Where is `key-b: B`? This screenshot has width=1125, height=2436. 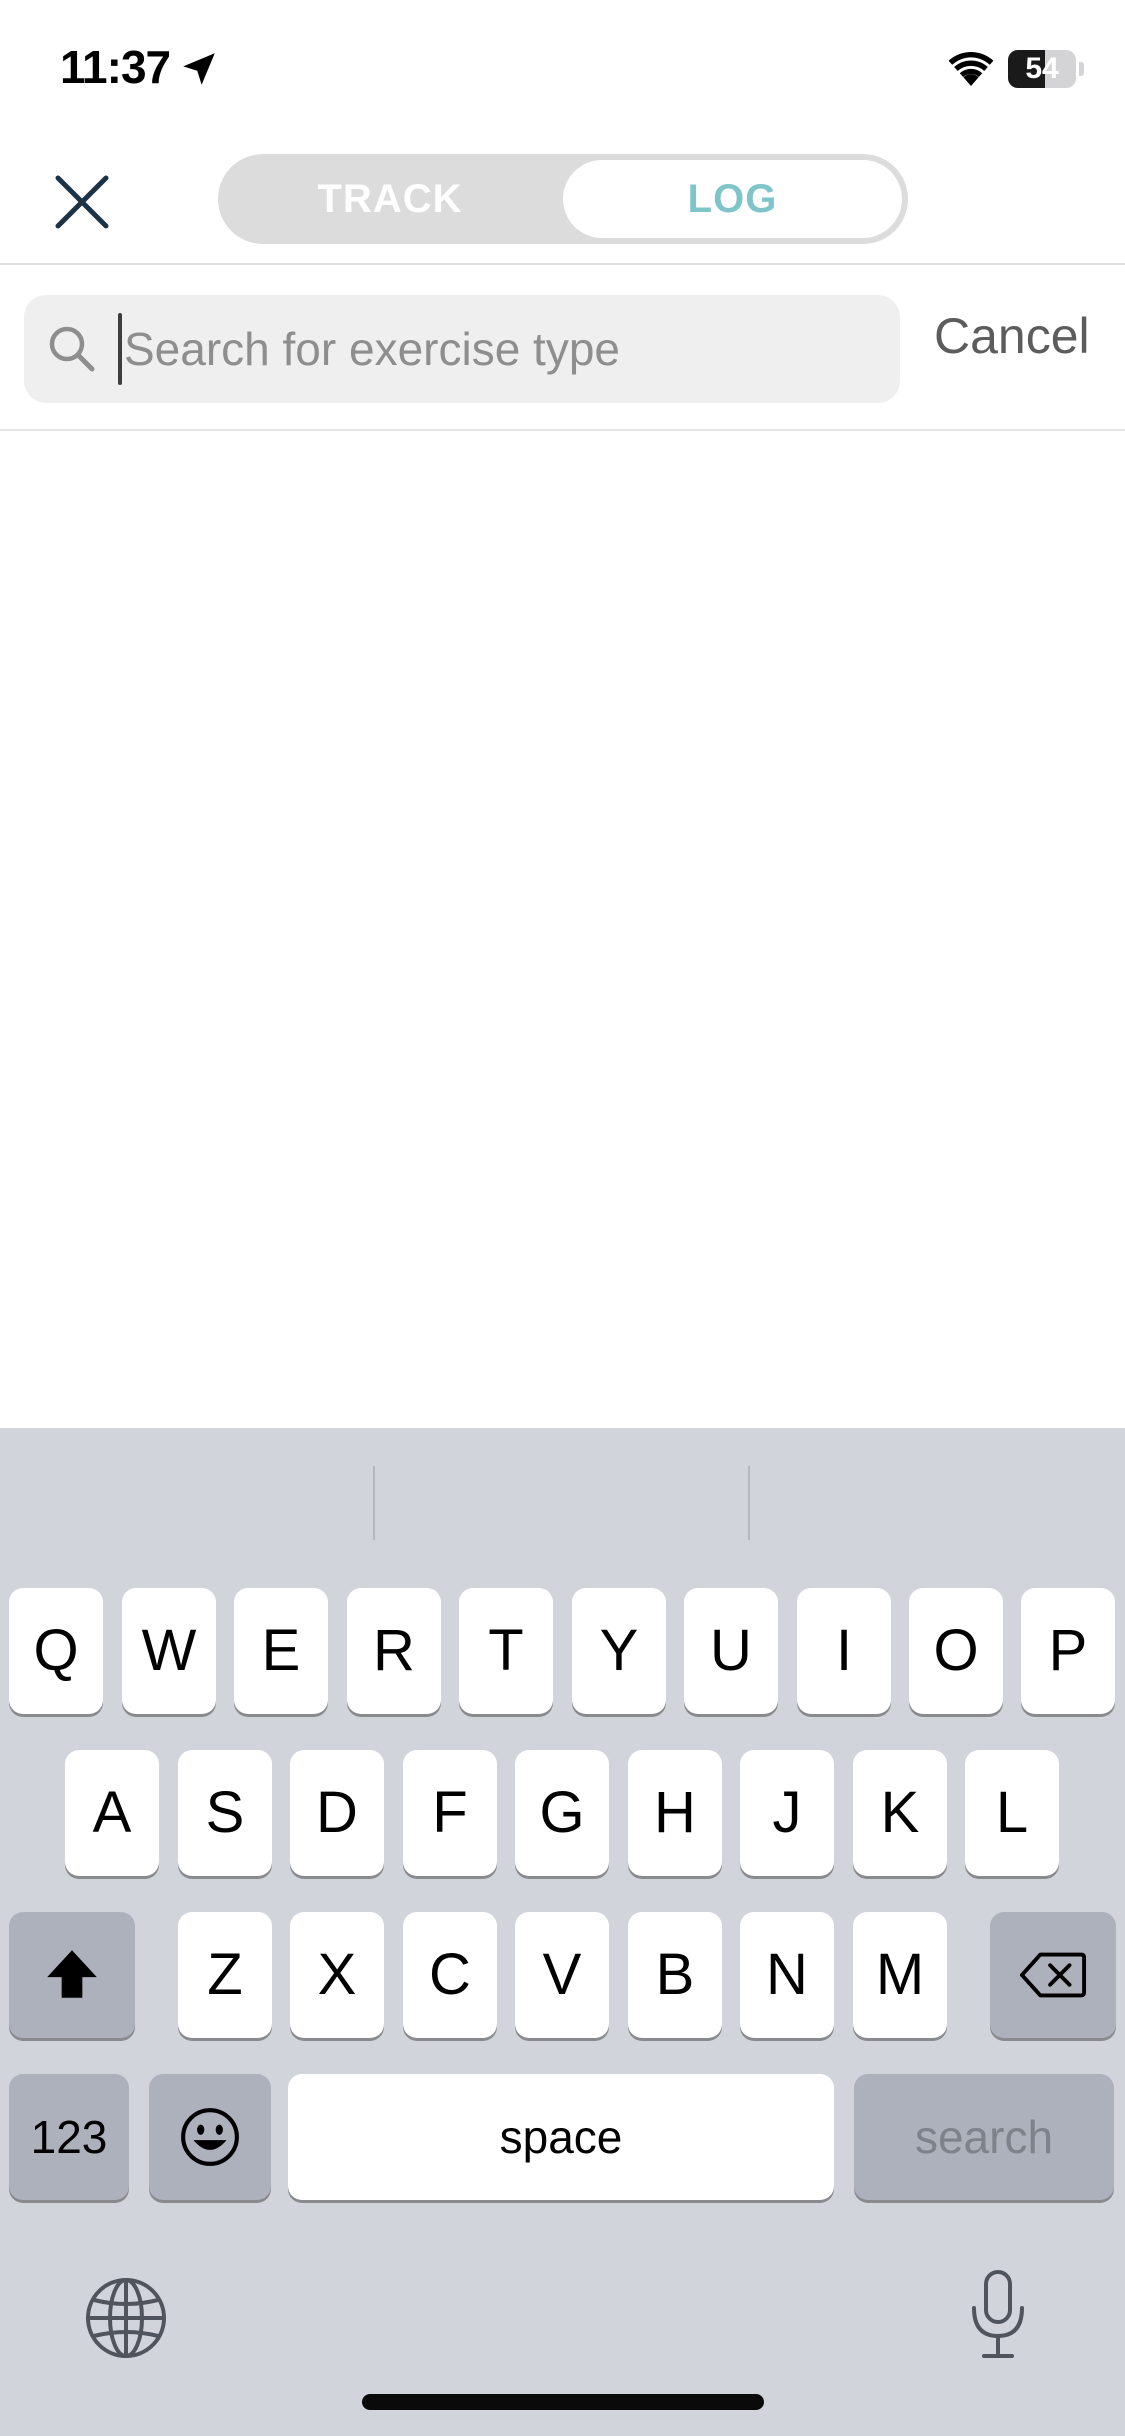 key-b: B is located at coordinates (675, 1975).